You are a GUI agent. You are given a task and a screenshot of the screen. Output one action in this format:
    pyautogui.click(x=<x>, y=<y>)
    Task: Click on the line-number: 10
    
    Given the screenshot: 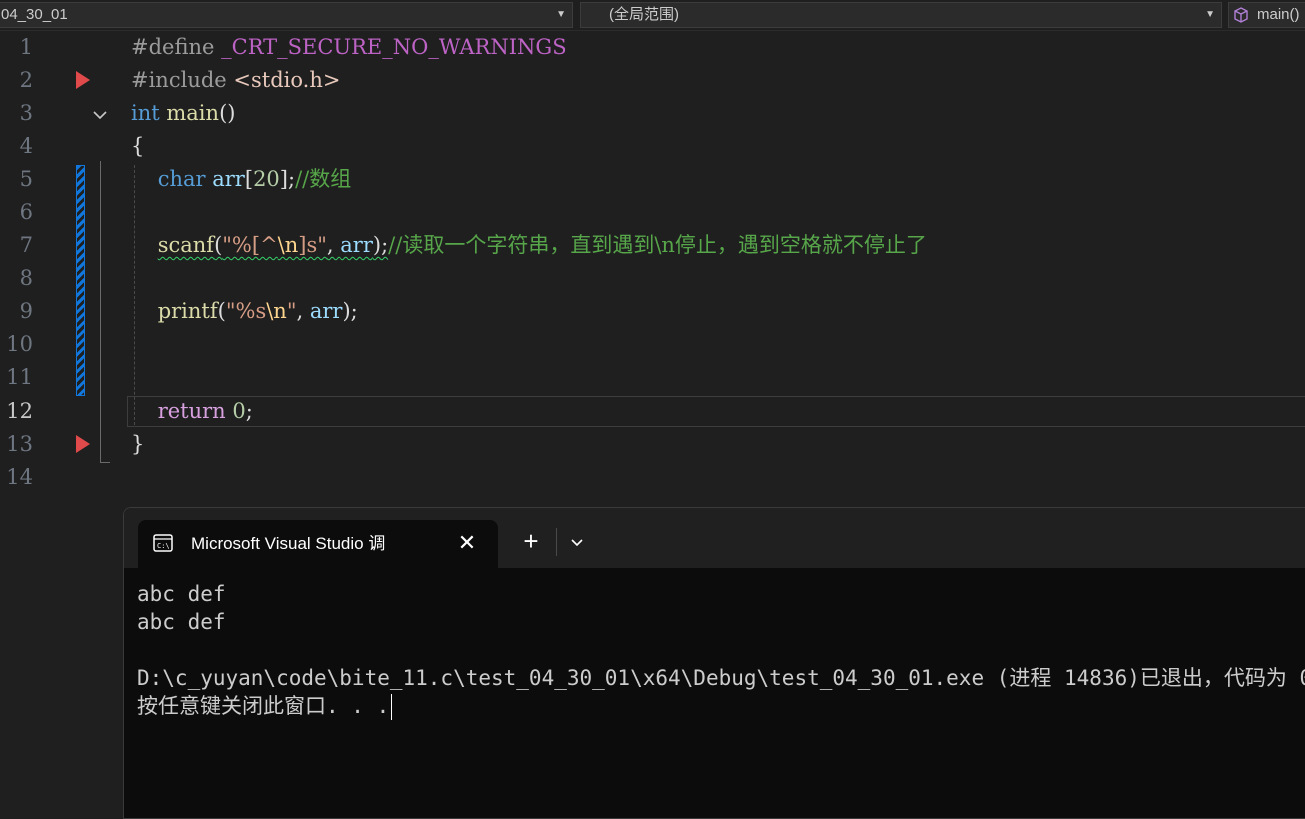 What is the action you would take?
    pyautogui.click(x=19, y=344)
    